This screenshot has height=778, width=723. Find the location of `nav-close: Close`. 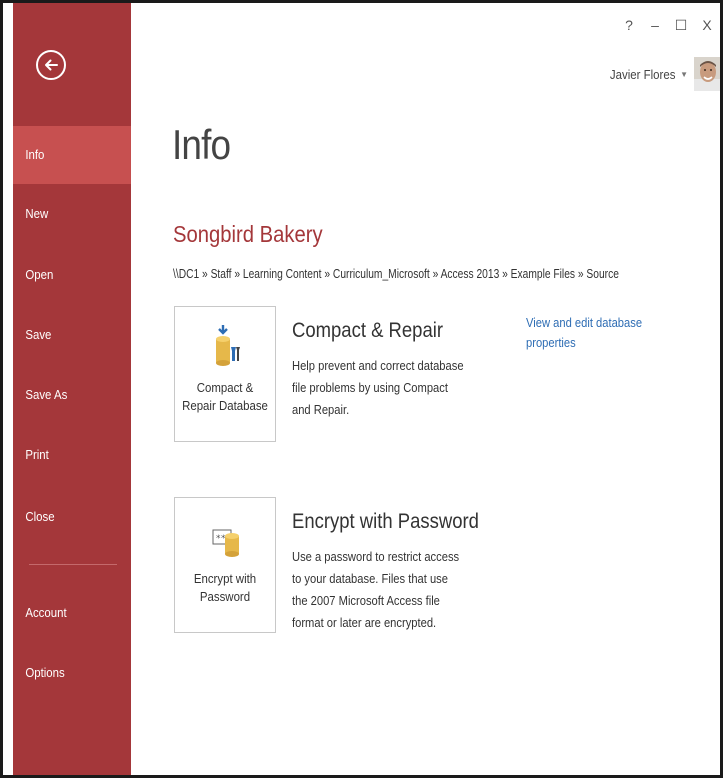

nav-close: Close is located at coordinates (65, 517).